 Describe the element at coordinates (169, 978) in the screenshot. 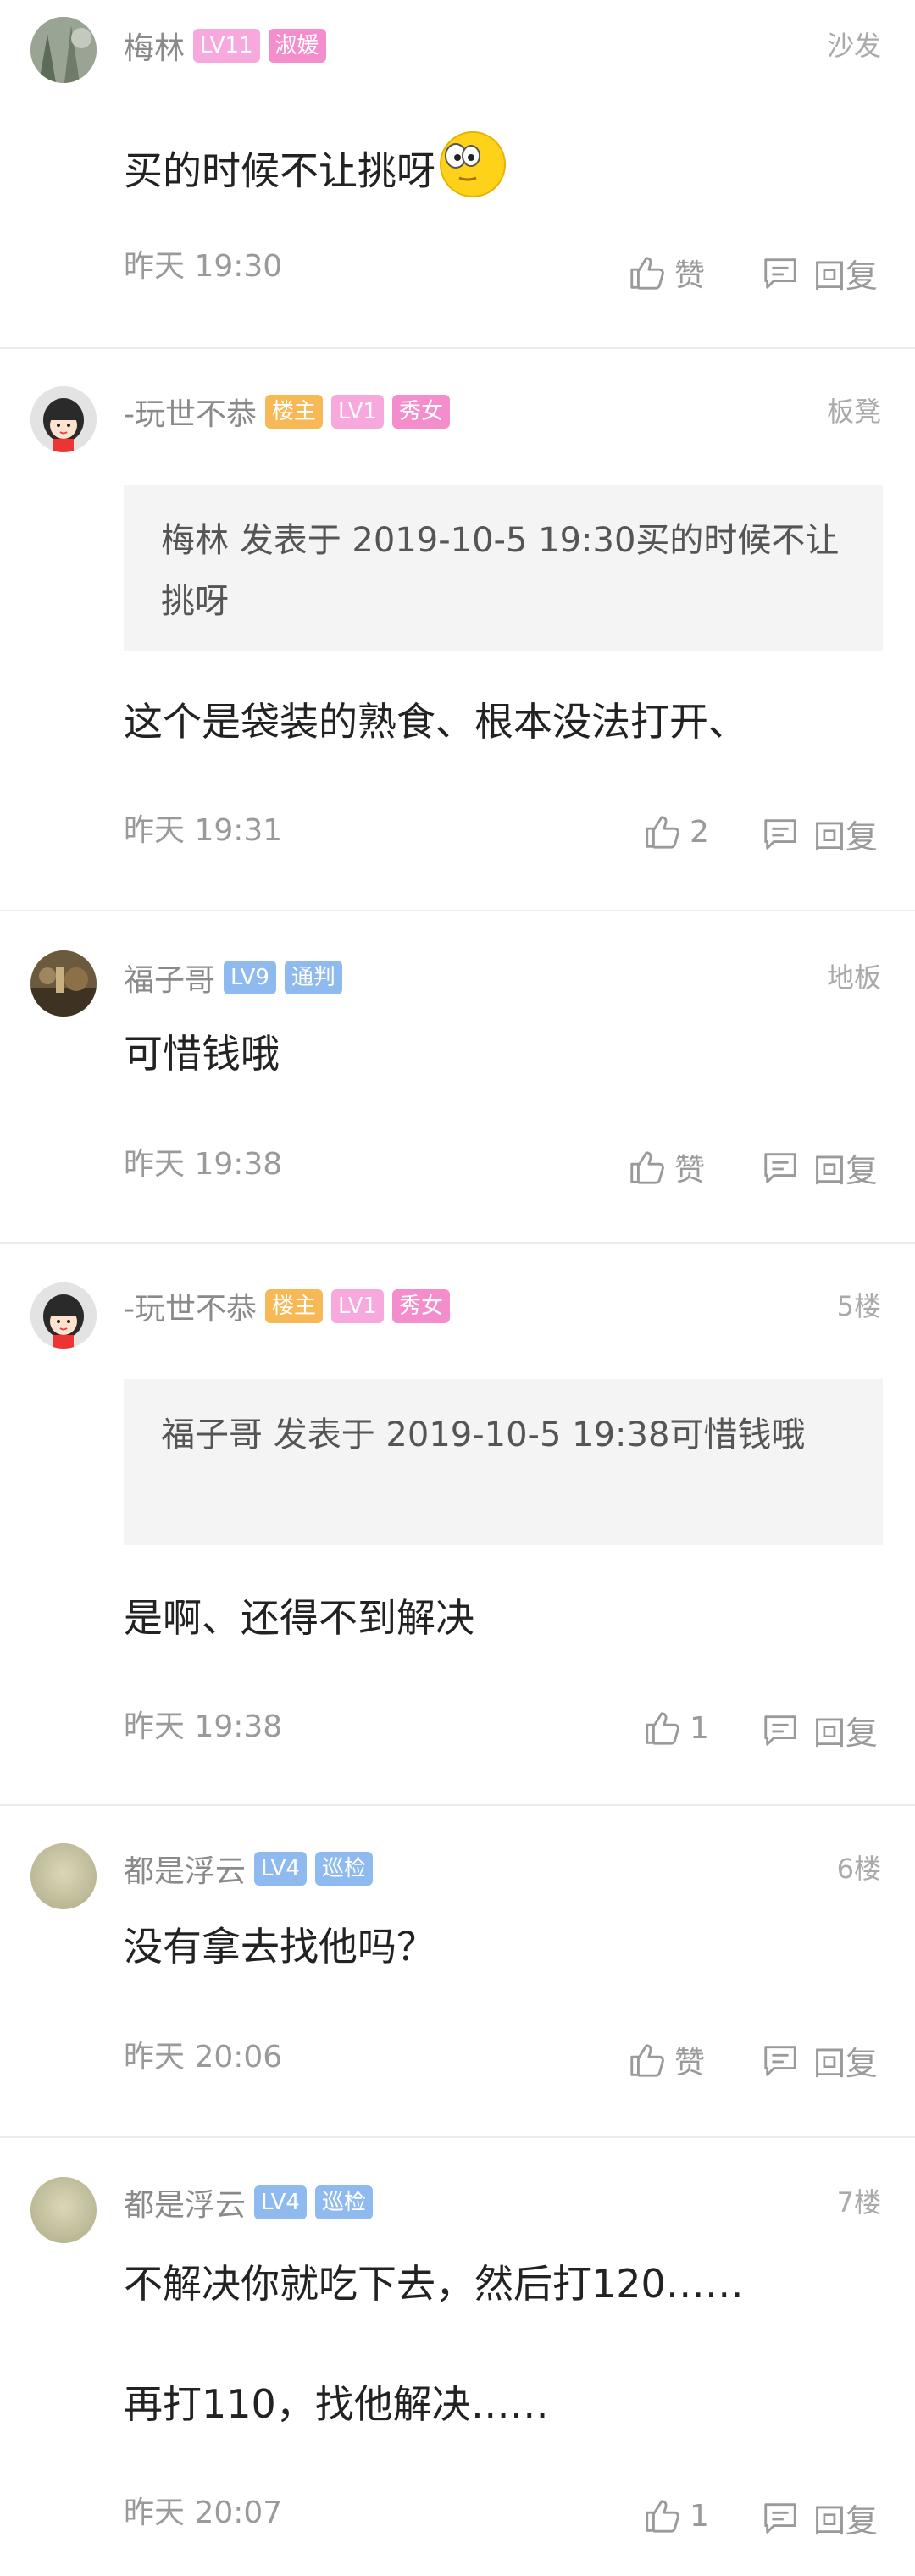

I see `username: 福子哥` at that location.